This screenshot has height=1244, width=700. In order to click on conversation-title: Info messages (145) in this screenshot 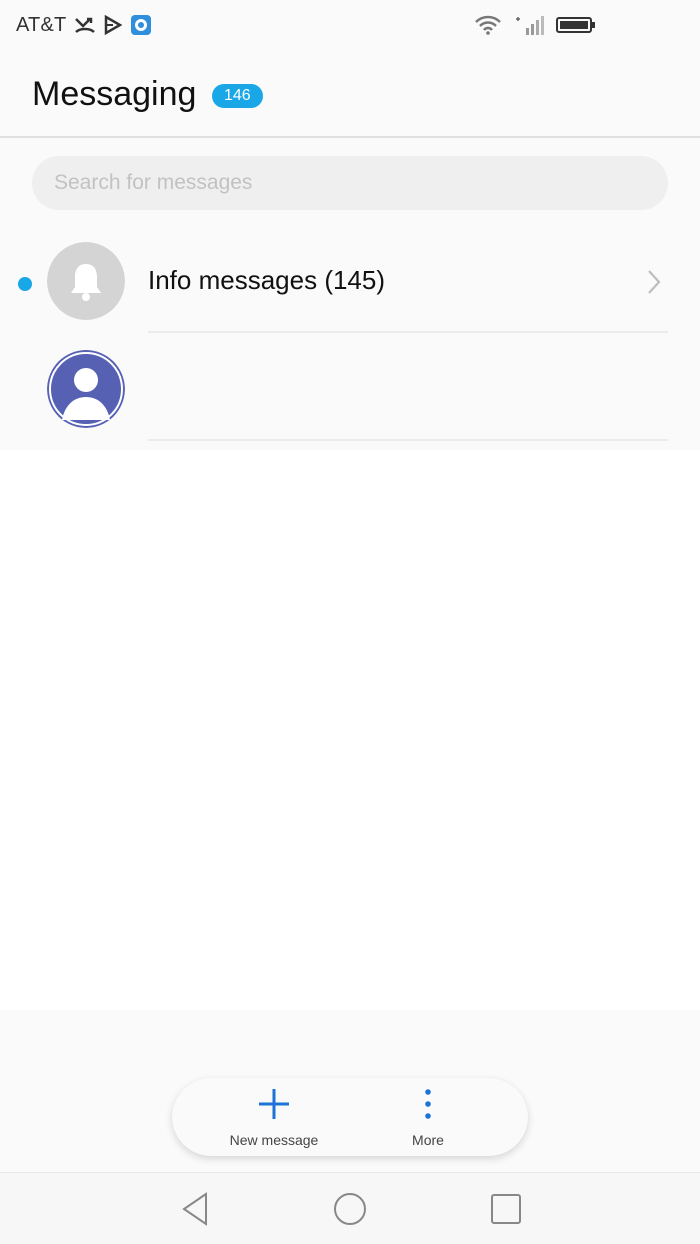, I will do `click(267, 280)`.